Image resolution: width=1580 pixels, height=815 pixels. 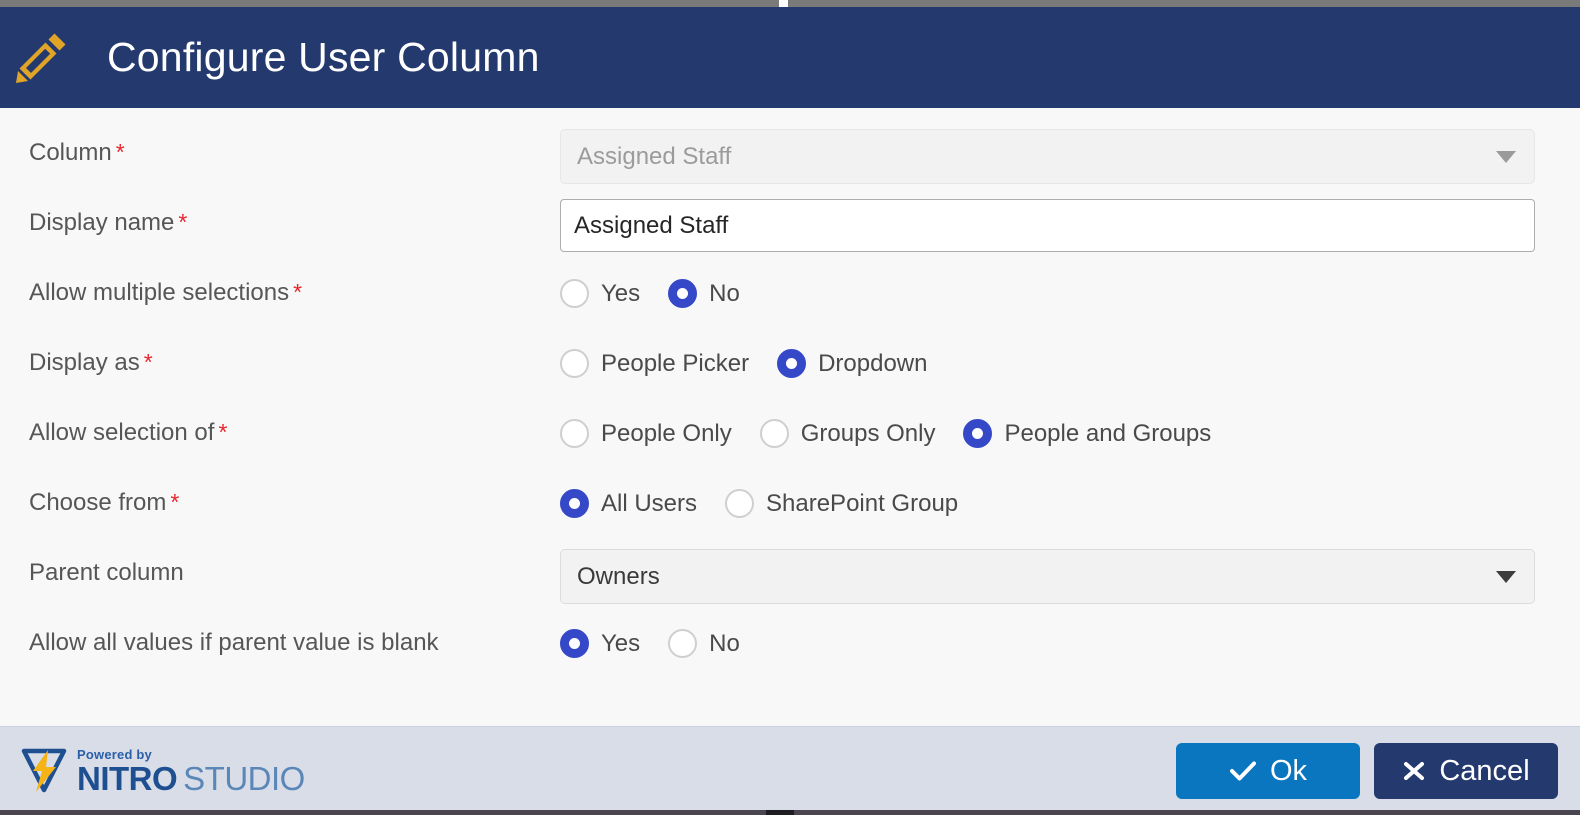 I want to click on radio-allow-multiple-no: No, so click(x=704, y=293).